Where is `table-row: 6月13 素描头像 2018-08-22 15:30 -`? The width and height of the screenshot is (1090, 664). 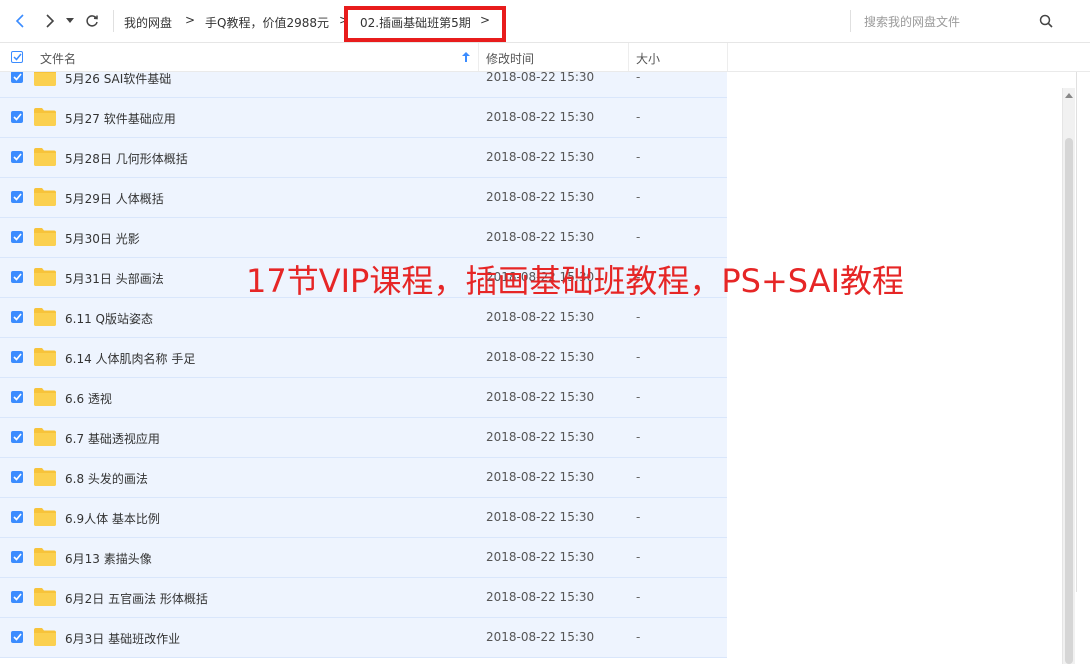 table-row: 6月13 素描头像 2018-08-22 15:30 - is located at coordinates (363, 558).